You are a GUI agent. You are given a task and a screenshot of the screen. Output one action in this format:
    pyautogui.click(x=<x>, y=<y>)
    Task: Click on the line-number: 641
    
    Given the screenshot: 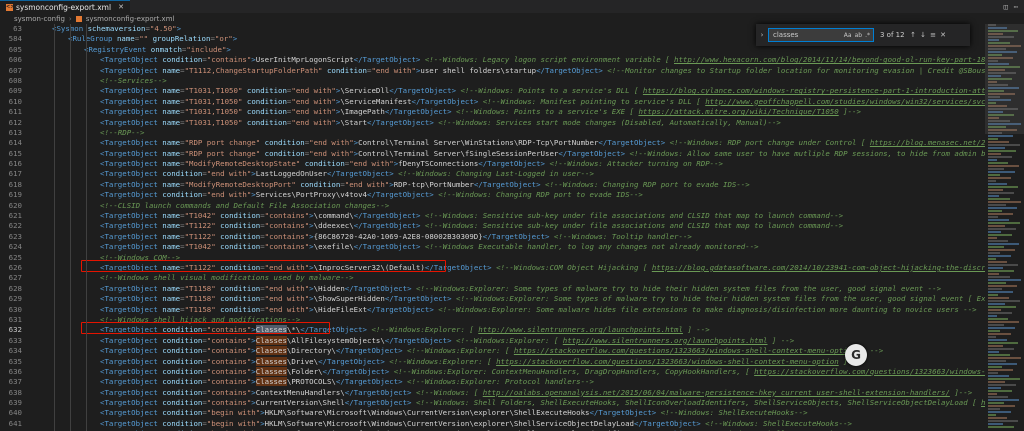 What is the action you would take?
    pyautogui.click(x=15, y=423)
    